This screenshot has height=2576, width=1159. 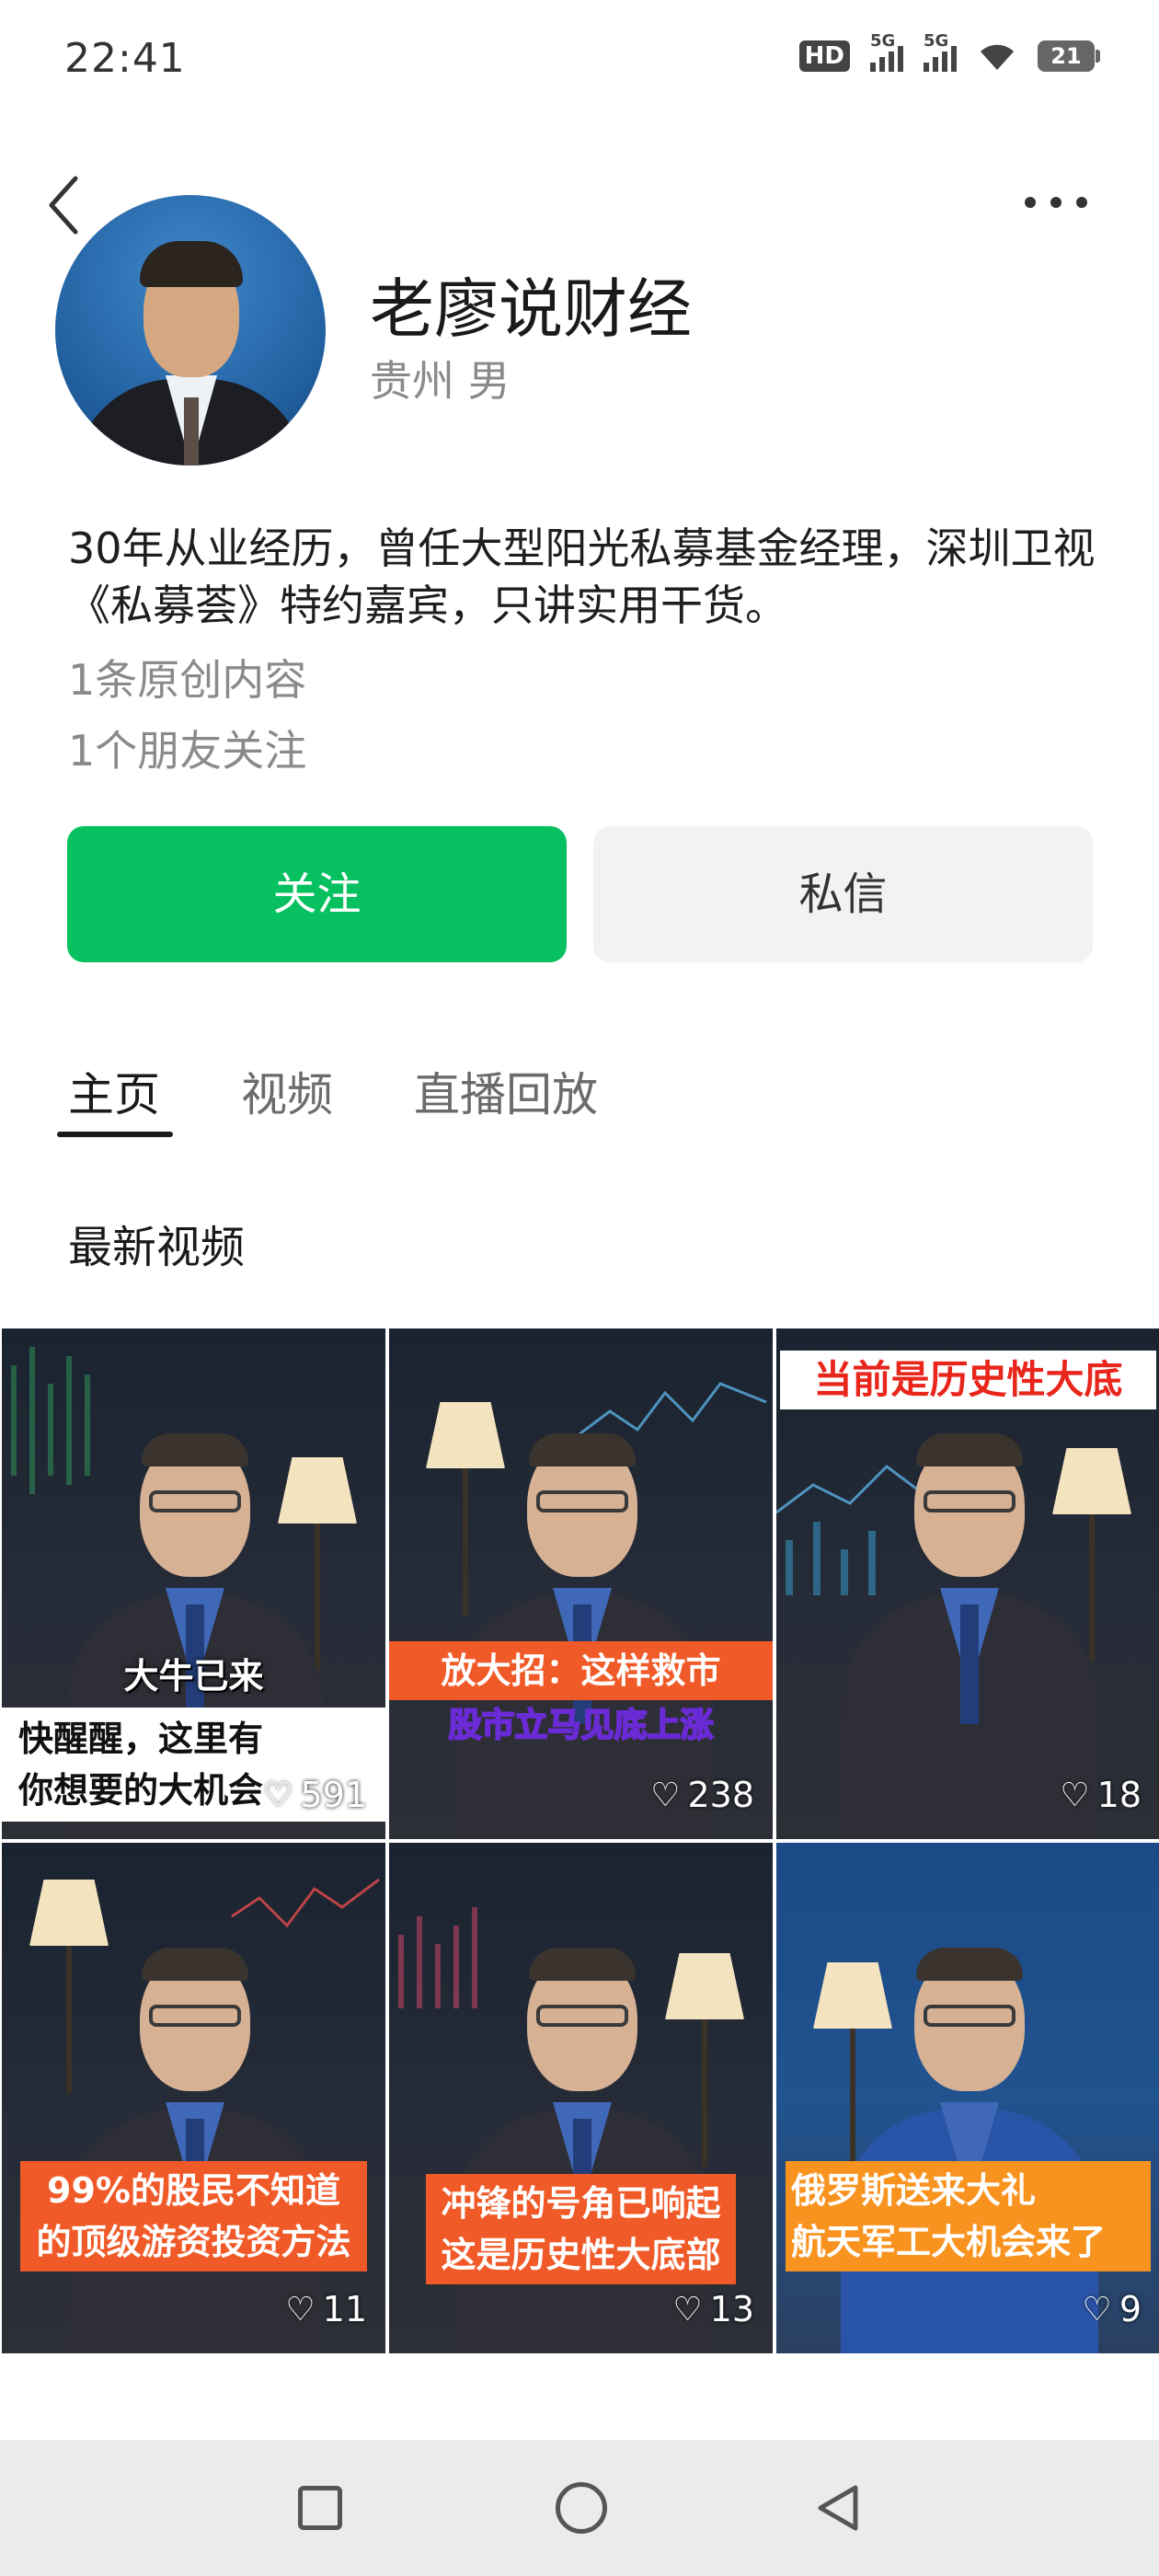 What do you see at coordinates (579, 60) in the screenshot?
I see `status-bar: 22:41 HD 5G 5G 21` at bounding box center [579, 60].